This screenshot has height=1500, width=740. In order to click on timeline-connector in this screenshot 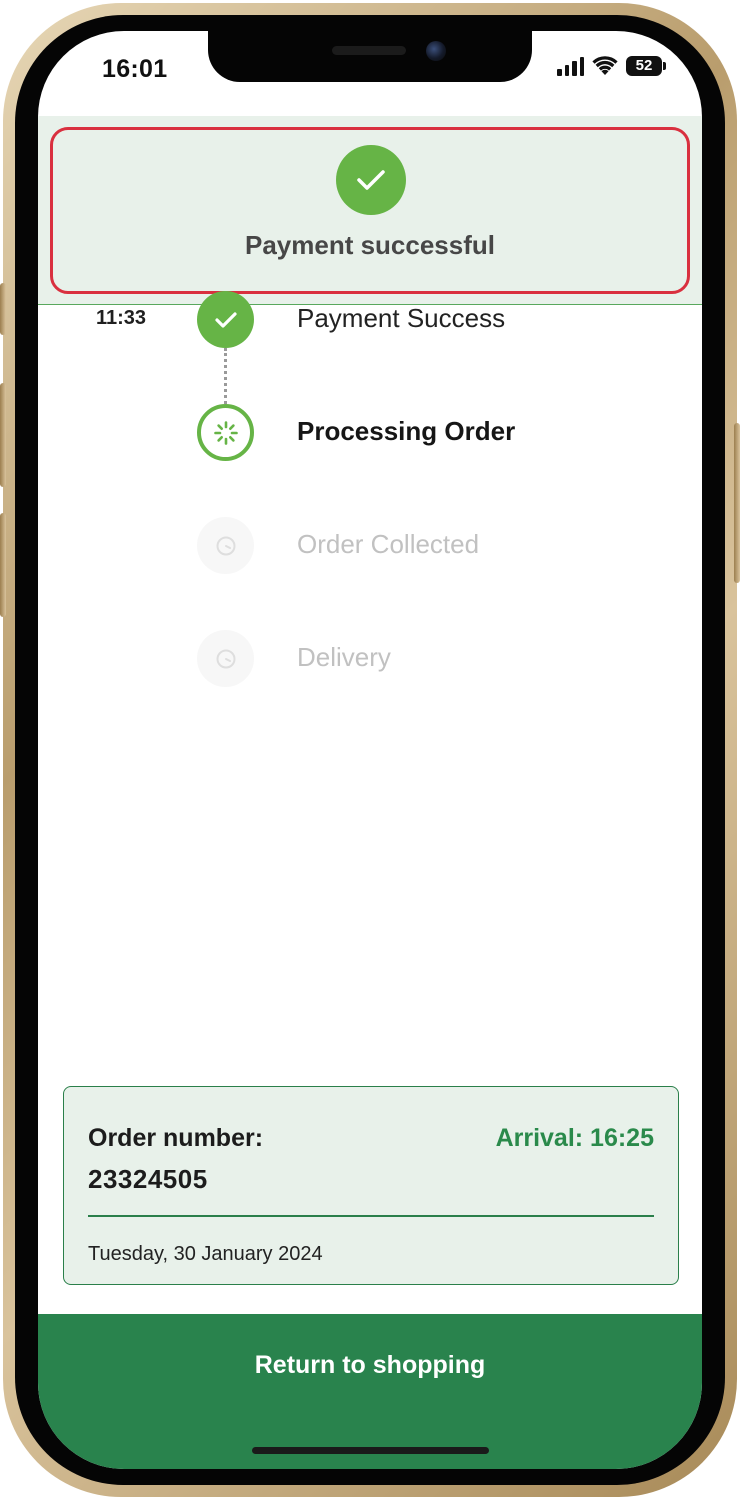, I will do `click(225, 376)`.